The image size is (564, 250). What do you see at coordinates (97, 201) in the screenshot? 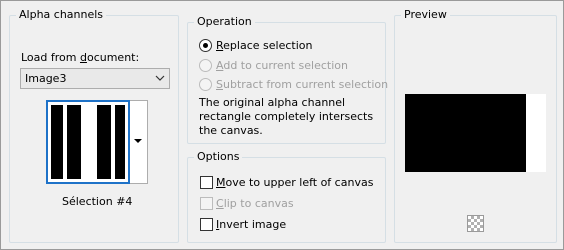
I see `selection-caption: Sélection #4` at bounding box center [97, 201].